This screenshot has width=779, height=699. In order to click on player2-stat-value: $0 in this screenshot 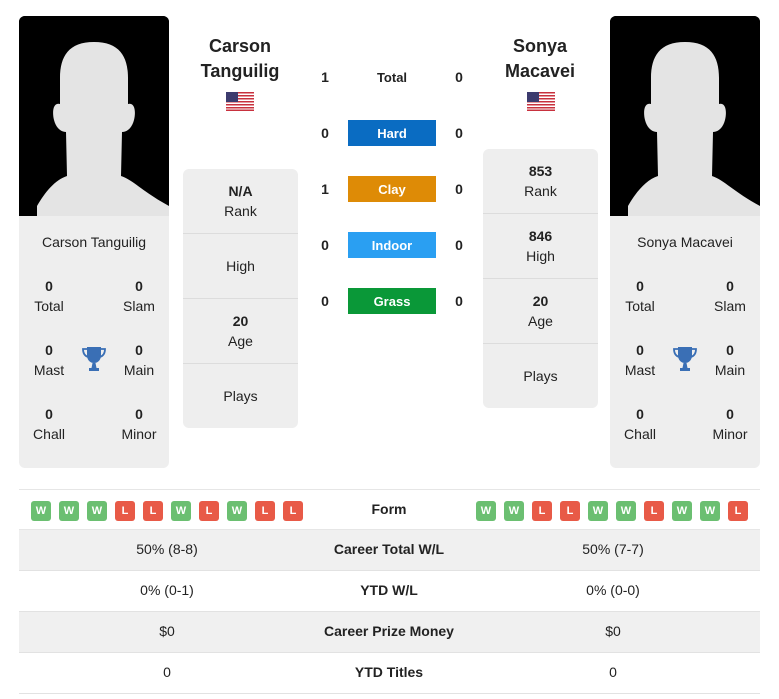, I will do `click(613, 631)`.